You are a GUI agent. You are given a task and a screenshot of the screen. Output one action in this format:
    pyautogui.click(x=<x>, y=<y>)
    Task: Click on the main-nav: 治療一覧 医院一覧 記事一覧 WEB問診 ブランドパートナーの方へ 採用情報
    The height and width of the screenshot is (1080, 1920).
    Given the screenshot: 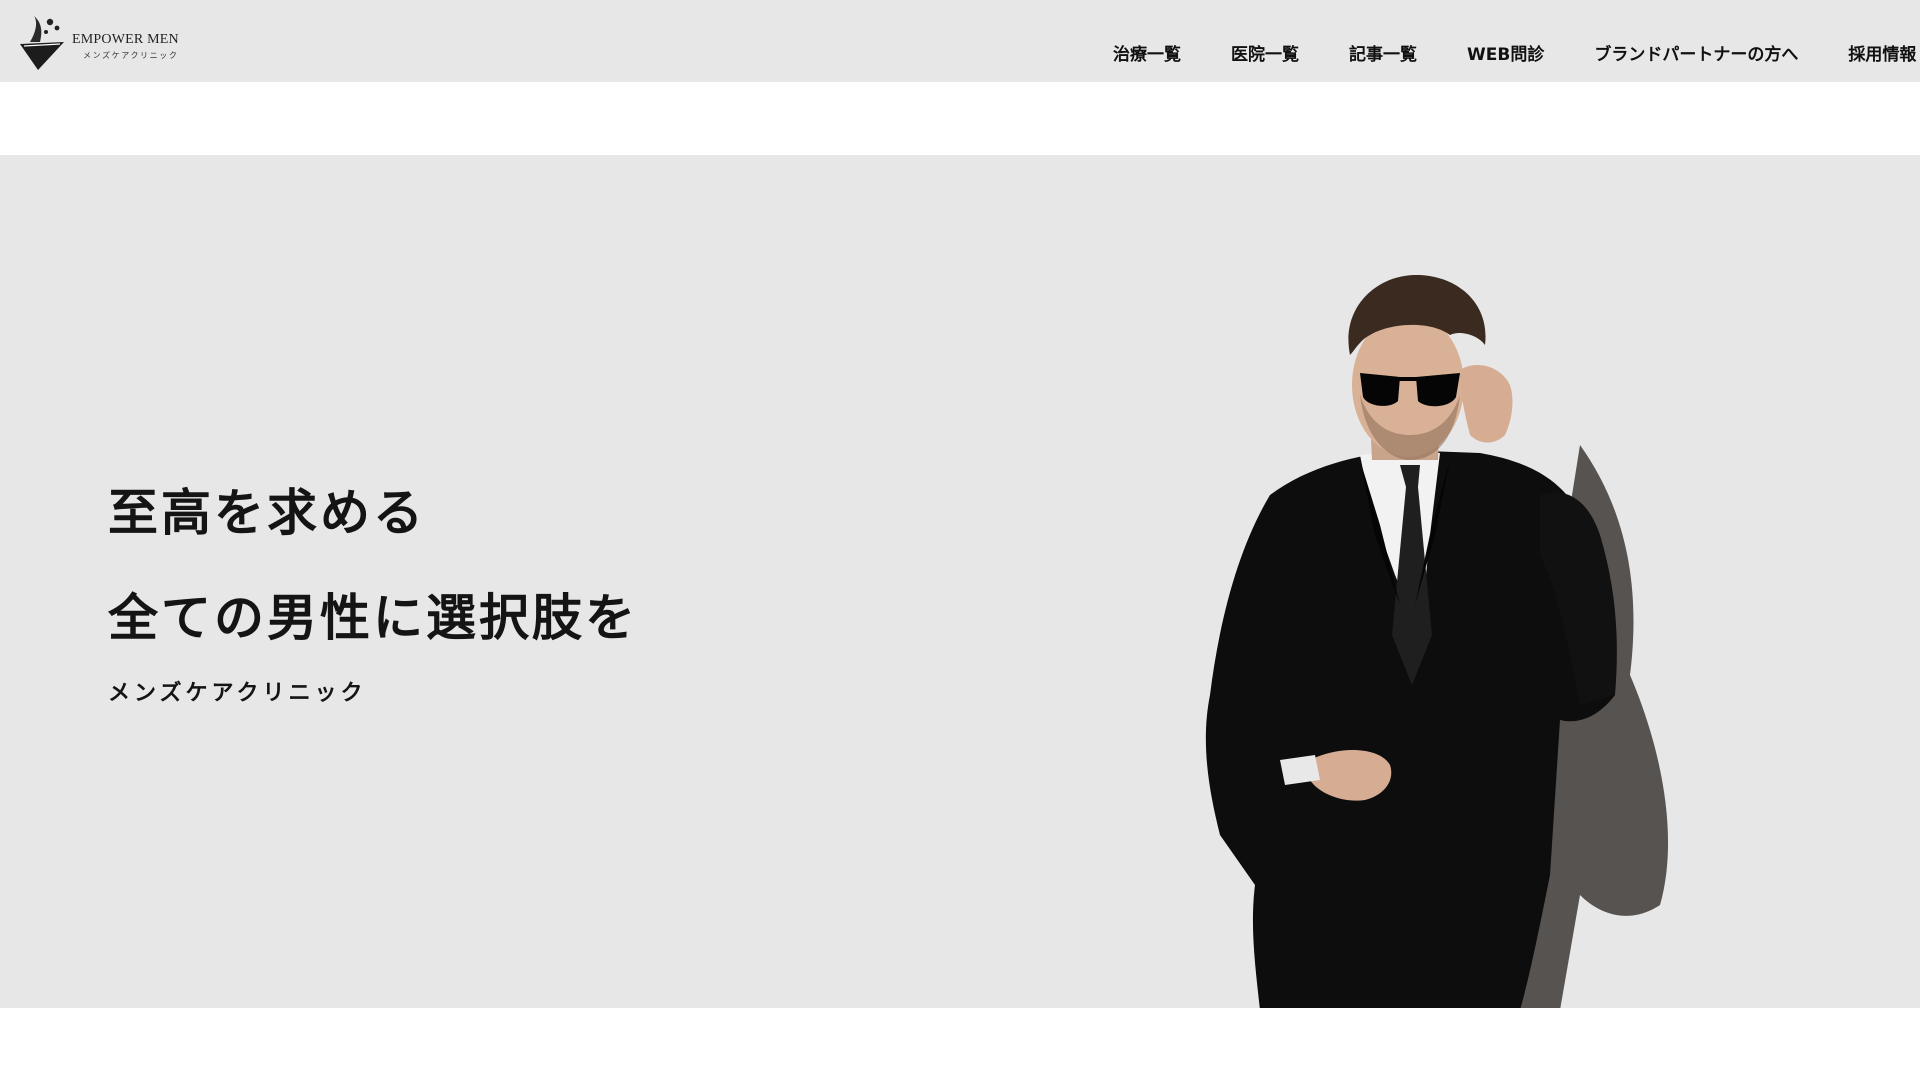 What is the action you would take?
    pyautogui.click(x=1516, y=52)
    